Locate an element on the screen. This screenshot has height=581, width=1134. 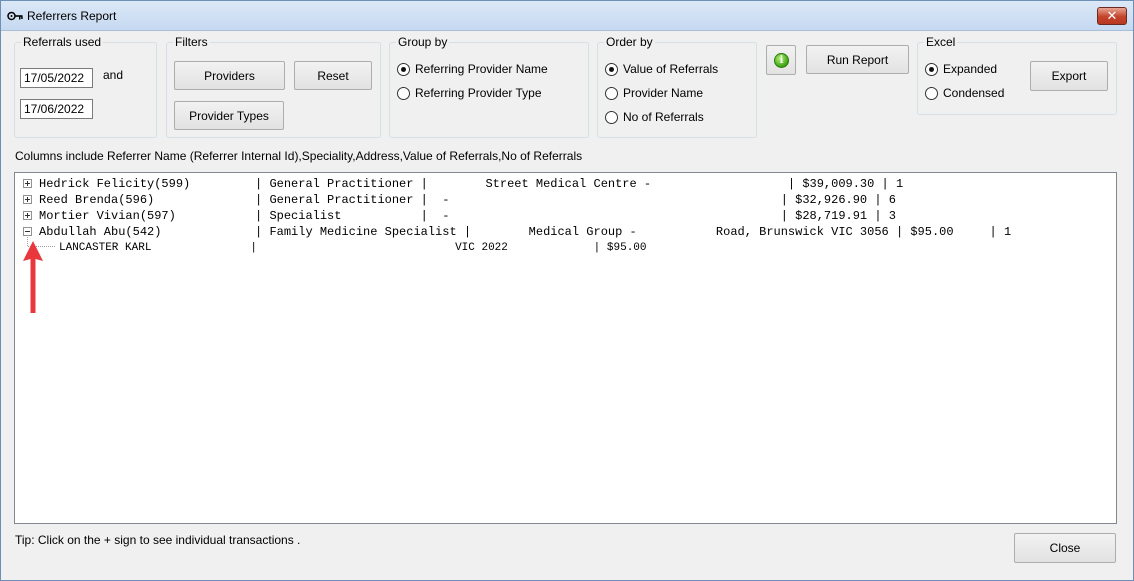
provider-types-button: Provider Types is located at coordinates (229, 115).